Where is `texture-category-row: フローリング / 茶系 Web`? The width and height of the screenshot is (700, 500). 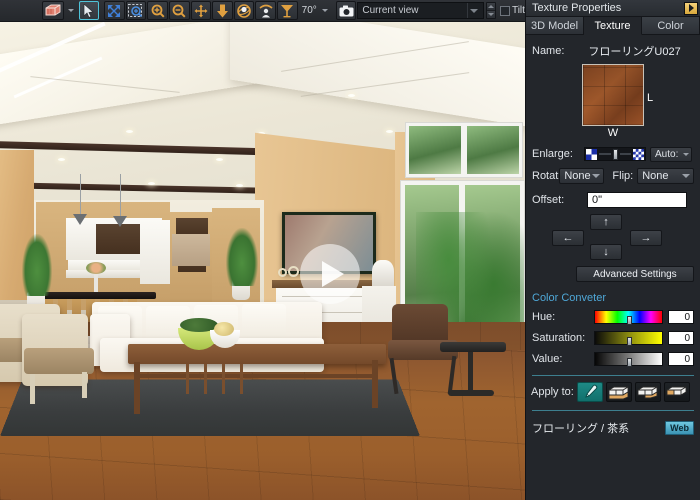 texture-category-row: フローリング / 茶系 Web is located at coordinates (613, 428).